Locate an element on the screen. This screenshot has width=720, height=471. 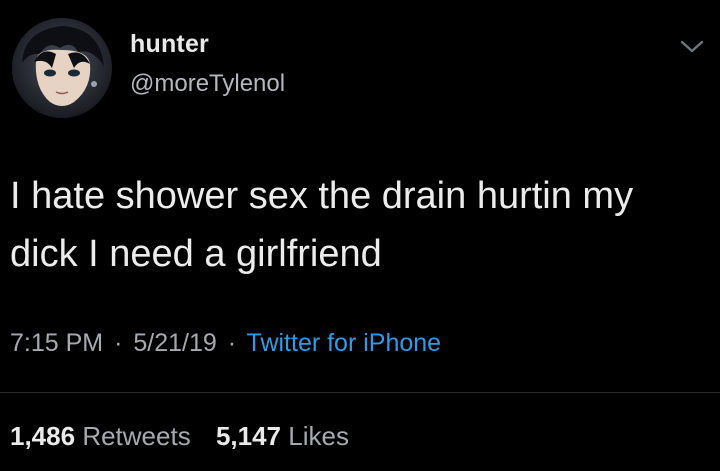
likes-count: 5,147 is located at coordinates (248, 436).